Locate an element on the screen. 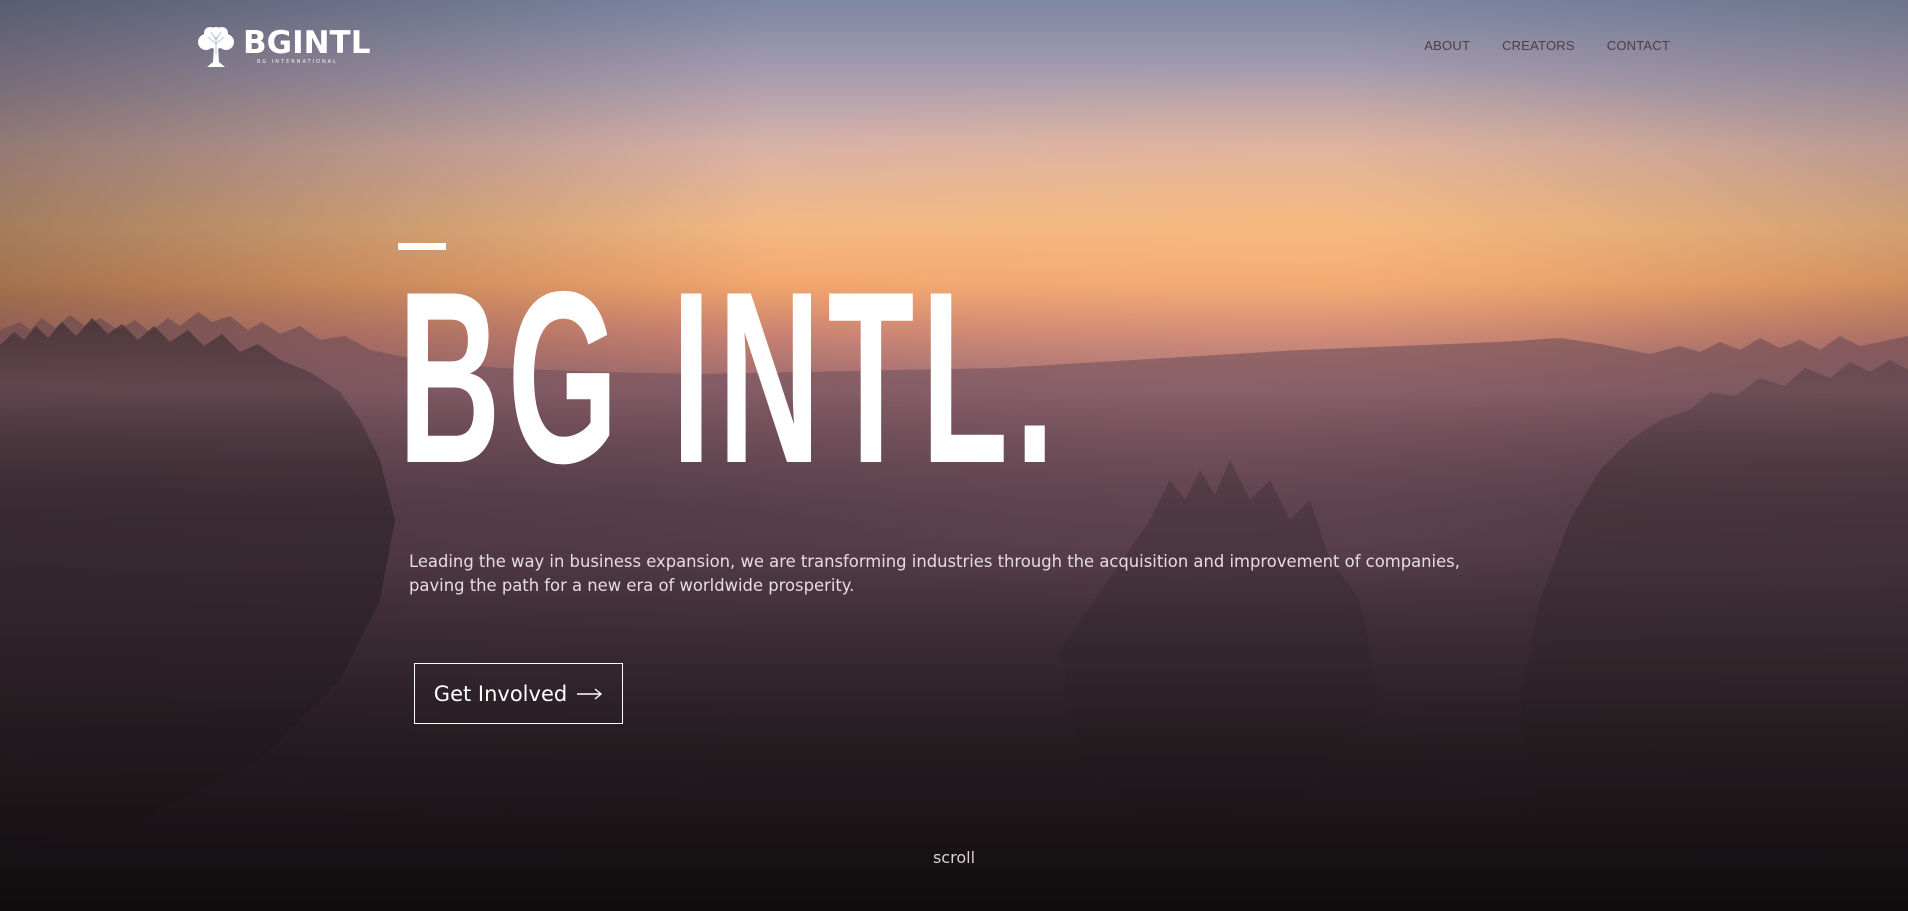  nav-link-creators: CREATORS is located at coordinates (1538, 45).